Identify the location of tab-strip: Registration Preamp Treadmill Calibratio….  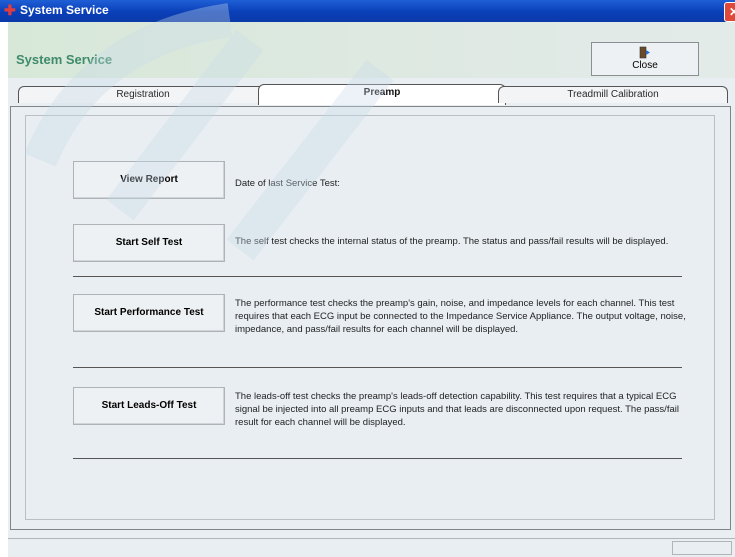
(371, 94).